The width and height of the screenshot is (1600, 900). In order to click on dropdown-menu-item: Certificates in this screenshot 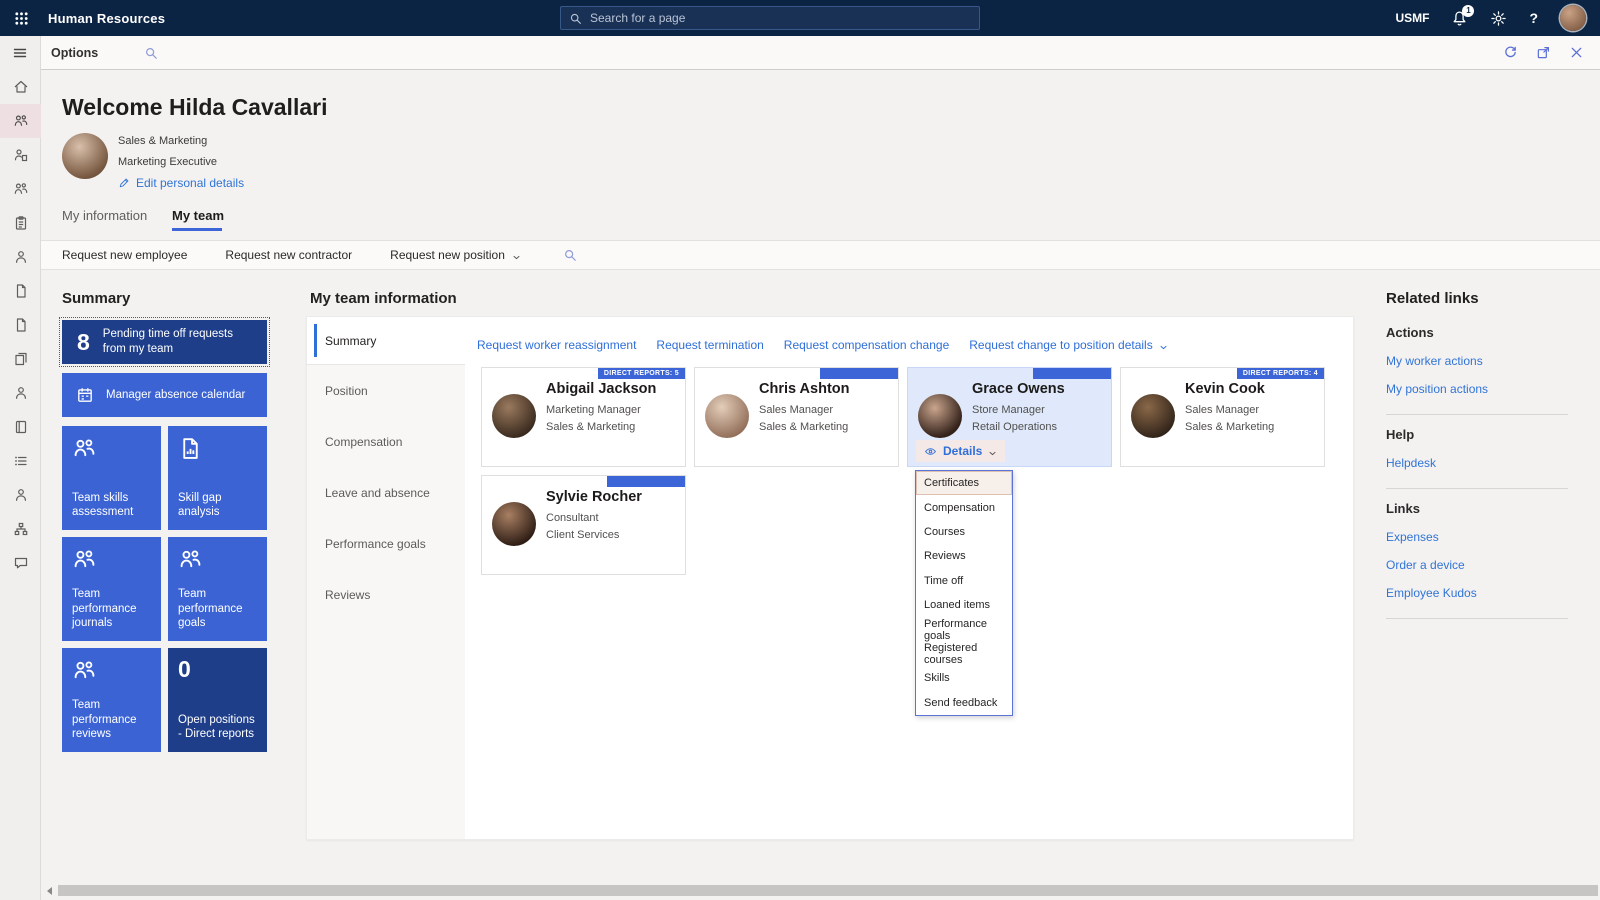, I will do `click(964, 483)`.